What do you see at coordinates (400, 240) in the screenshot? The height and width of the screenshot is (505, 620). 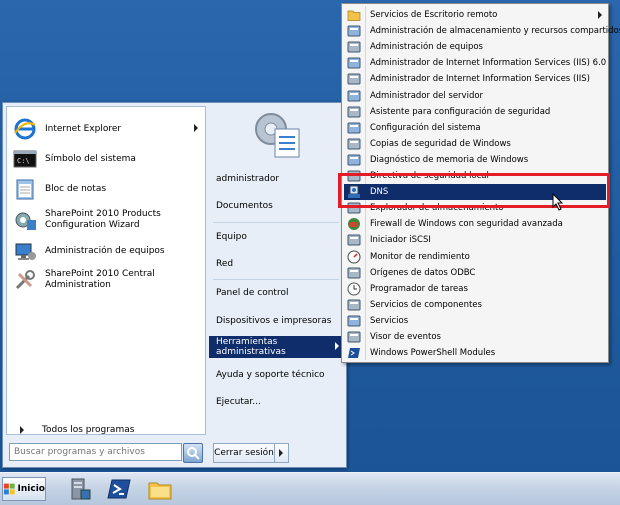 I see `admin-tool-label: Iniciador iSCSI` at bounding box center [400, 240].